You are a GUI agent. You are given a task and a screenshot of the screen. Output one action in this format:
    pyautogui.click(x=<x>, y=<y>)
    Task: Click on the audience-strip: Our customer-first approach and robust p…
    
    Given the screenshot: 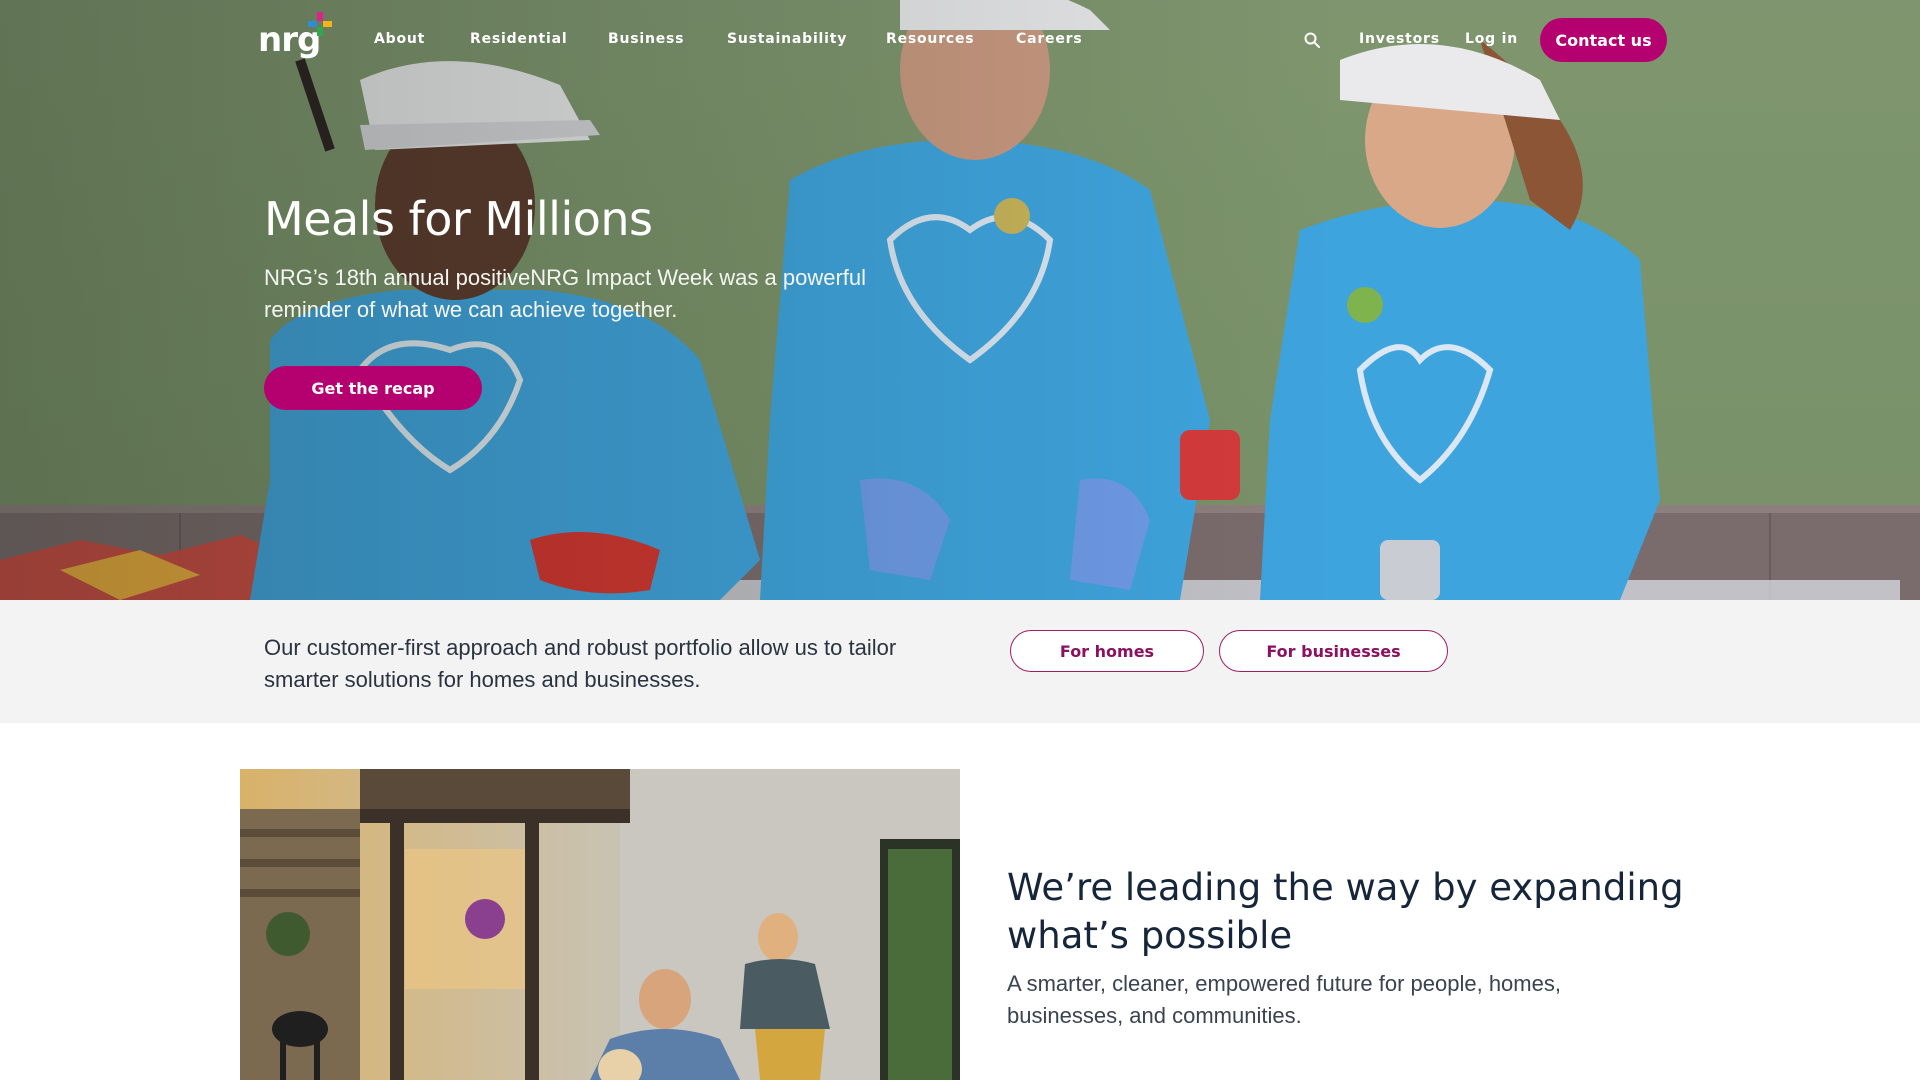 What is the action you would take?
    pyautogui.click(x=960, y=661)
    